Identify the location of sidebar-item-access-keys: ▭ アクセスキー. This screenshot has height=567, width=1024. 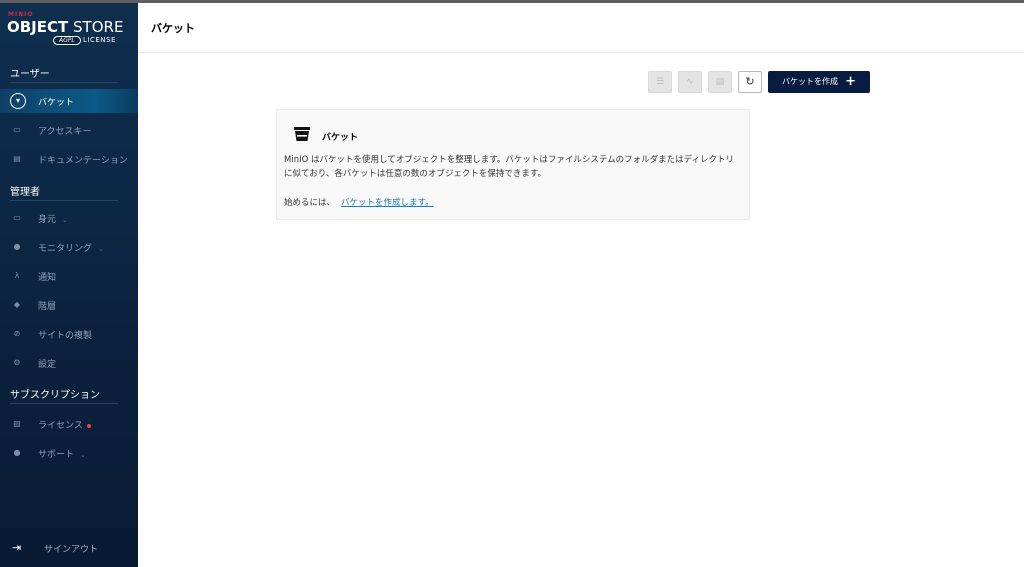
(69, 130).